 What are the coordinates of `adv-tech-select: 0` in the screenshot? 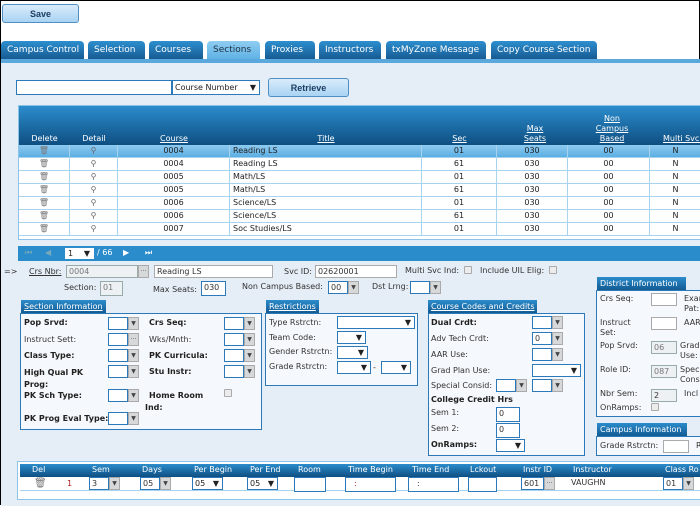 It's located at (542, 338).